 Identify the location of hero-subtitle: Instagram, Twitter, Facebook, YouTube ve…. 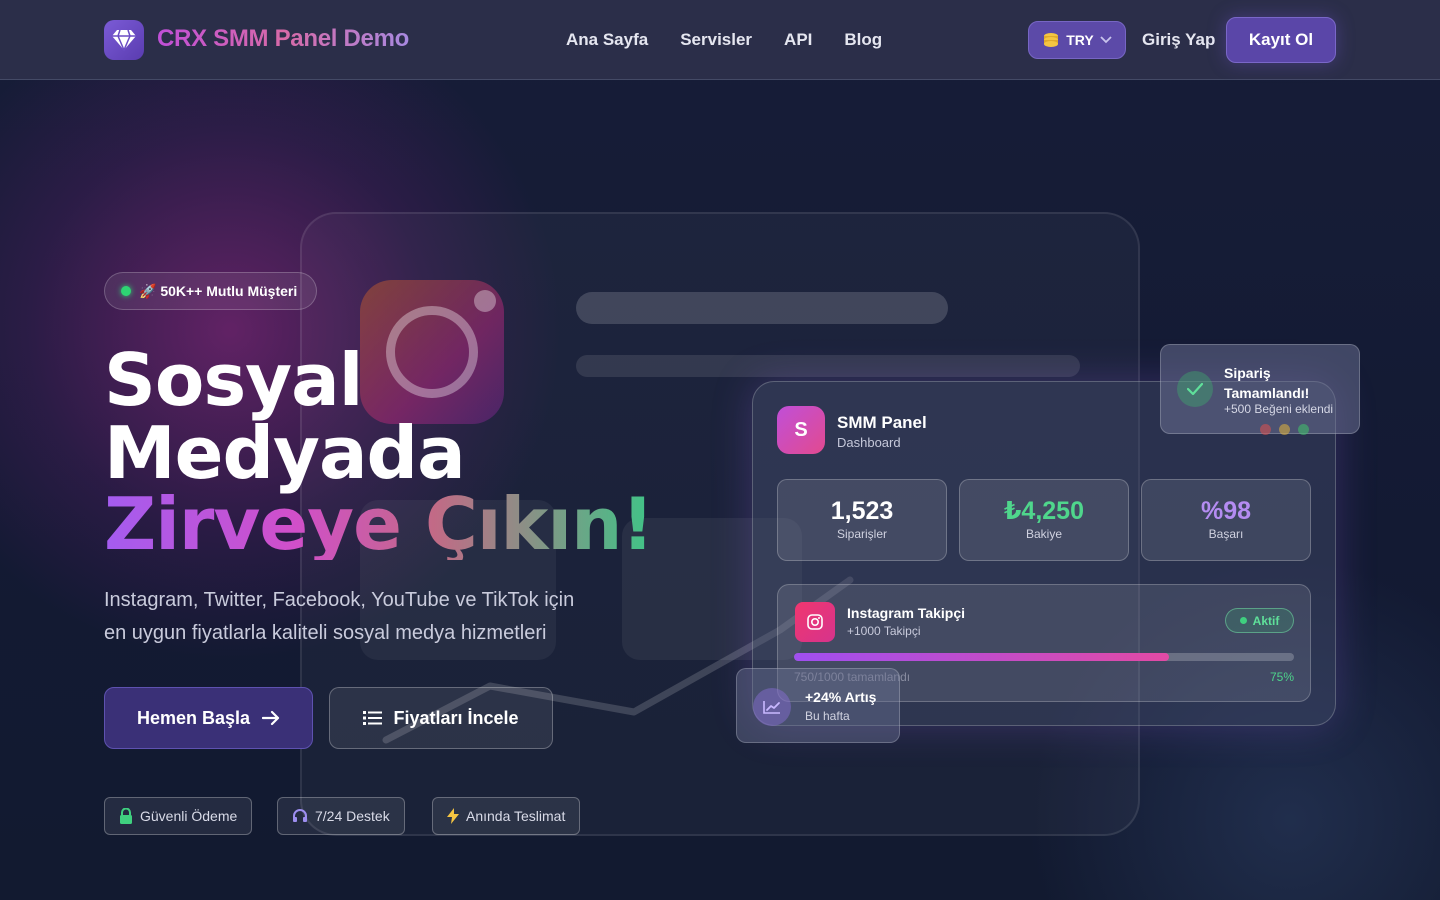
(374, 617).